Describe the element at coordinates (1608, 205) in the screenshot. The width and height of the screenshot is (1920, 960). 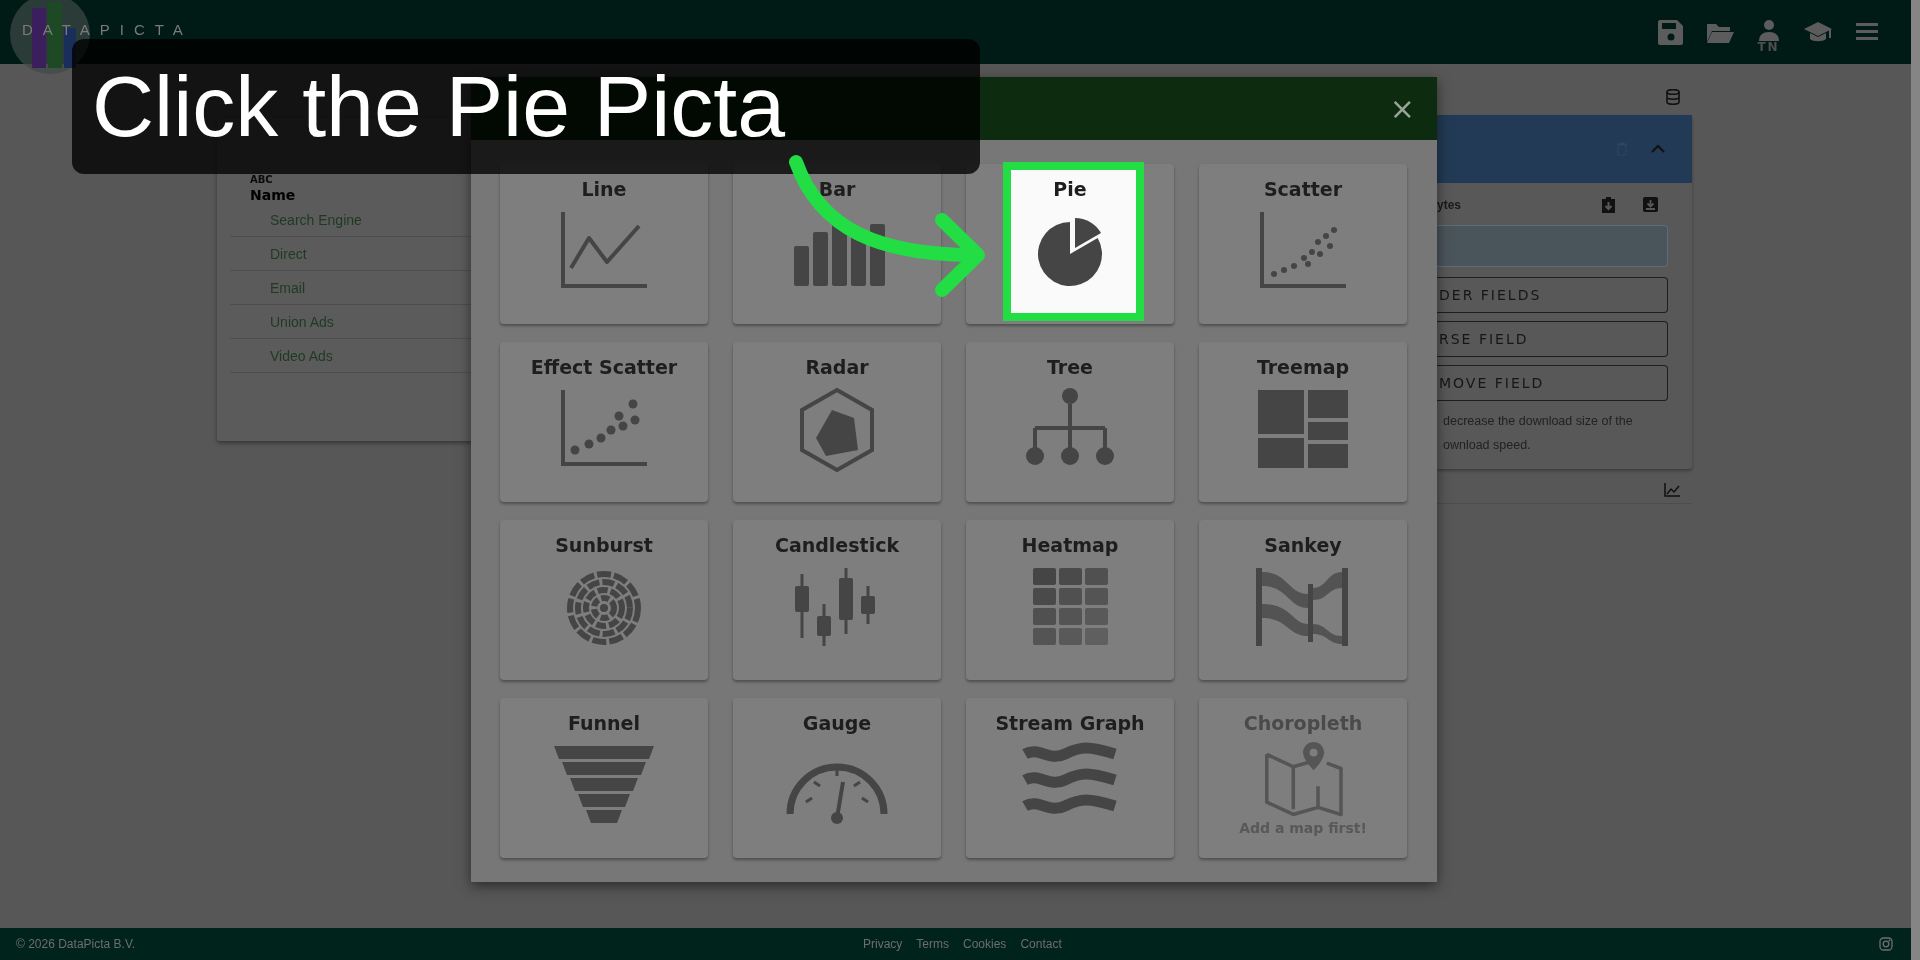
I see `clipboard-download-icon` at that location.